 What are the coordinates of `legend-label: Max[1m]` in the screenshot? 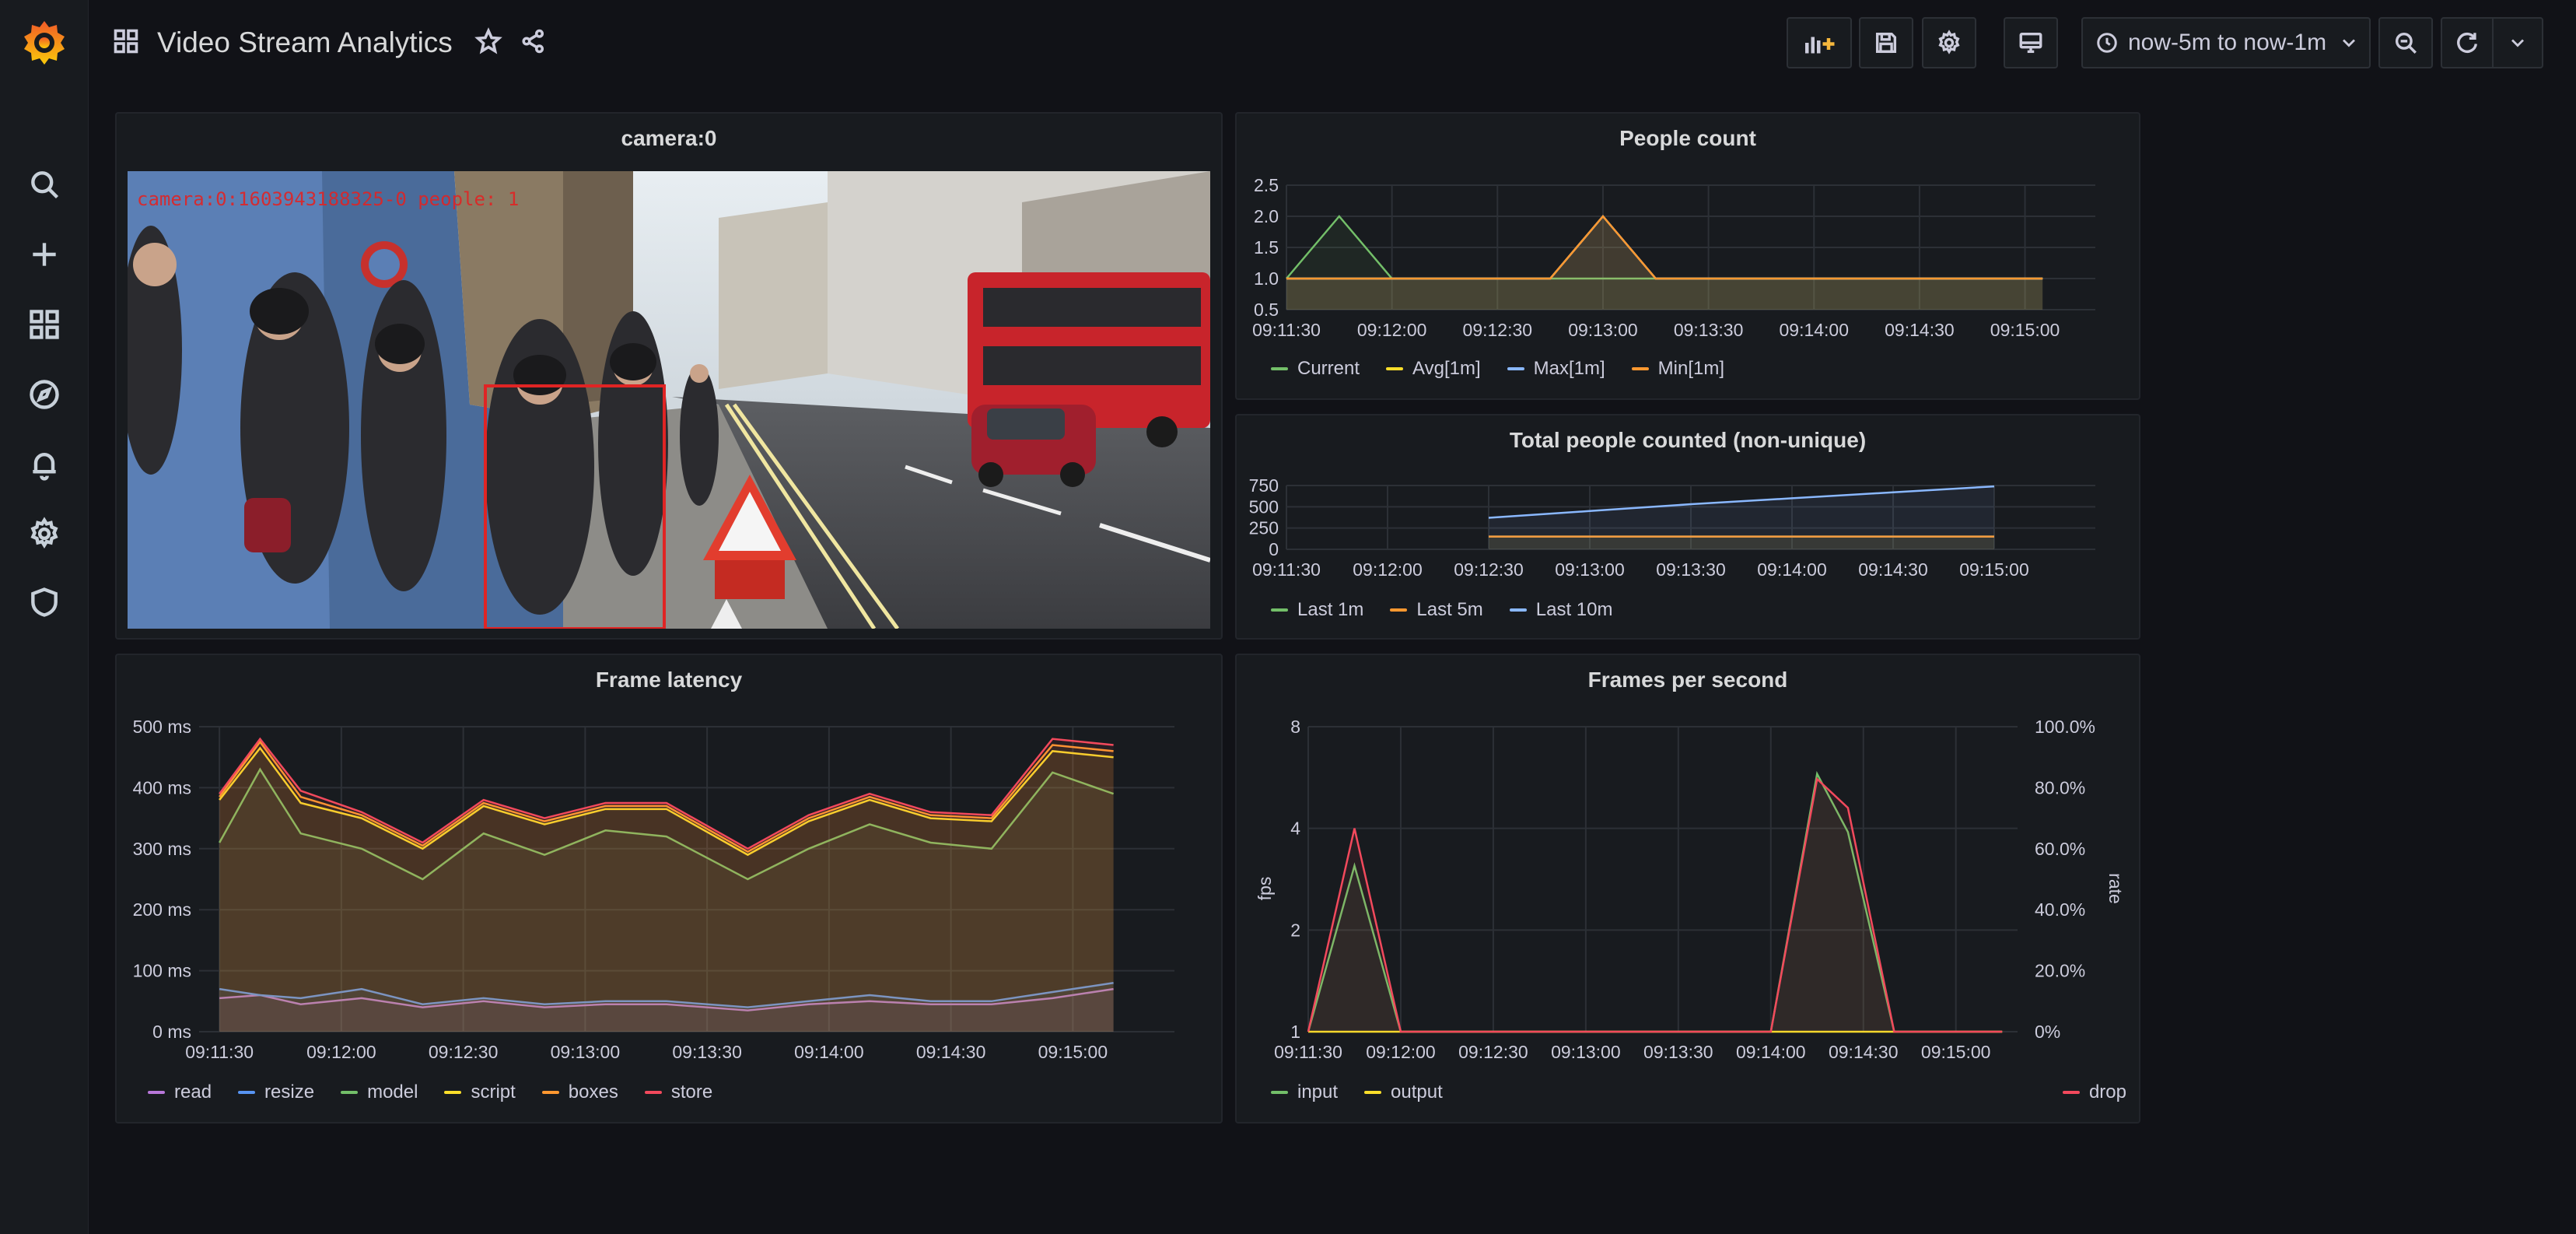 It's located at (1569, 368).